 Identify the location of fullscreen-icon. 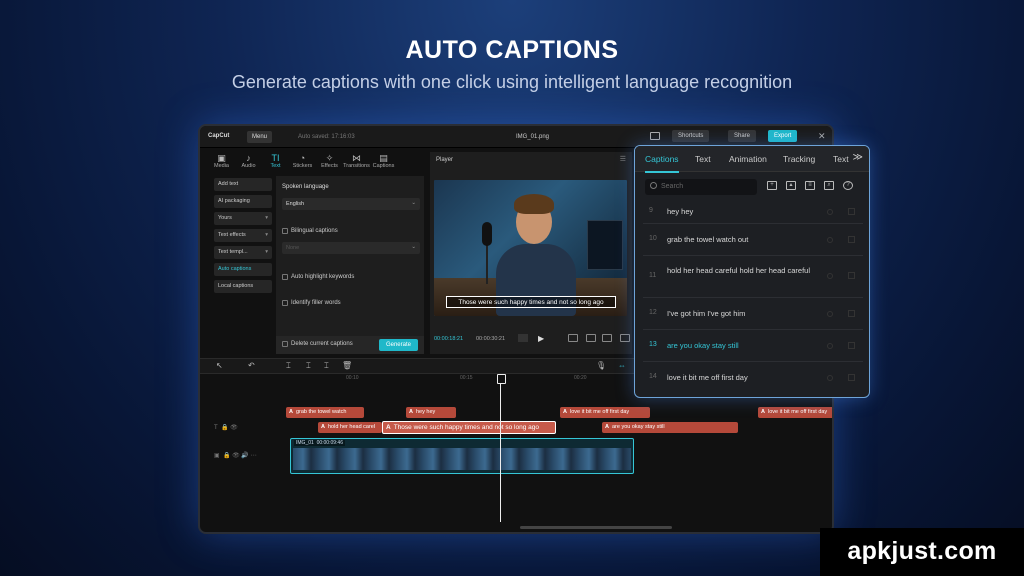
(625, 338).